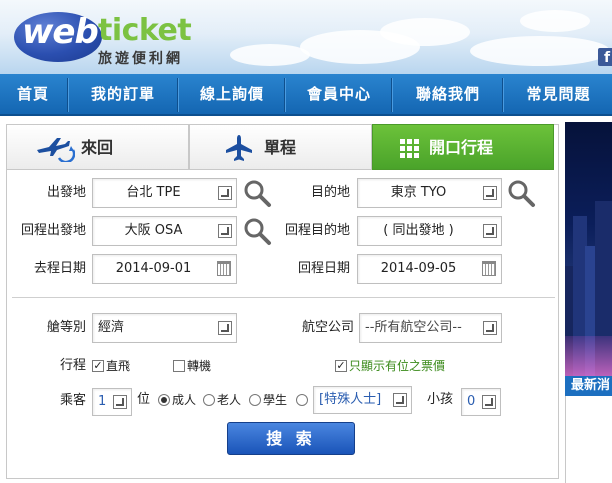  I want to click on facebook-icon: f, so click(605, 57).